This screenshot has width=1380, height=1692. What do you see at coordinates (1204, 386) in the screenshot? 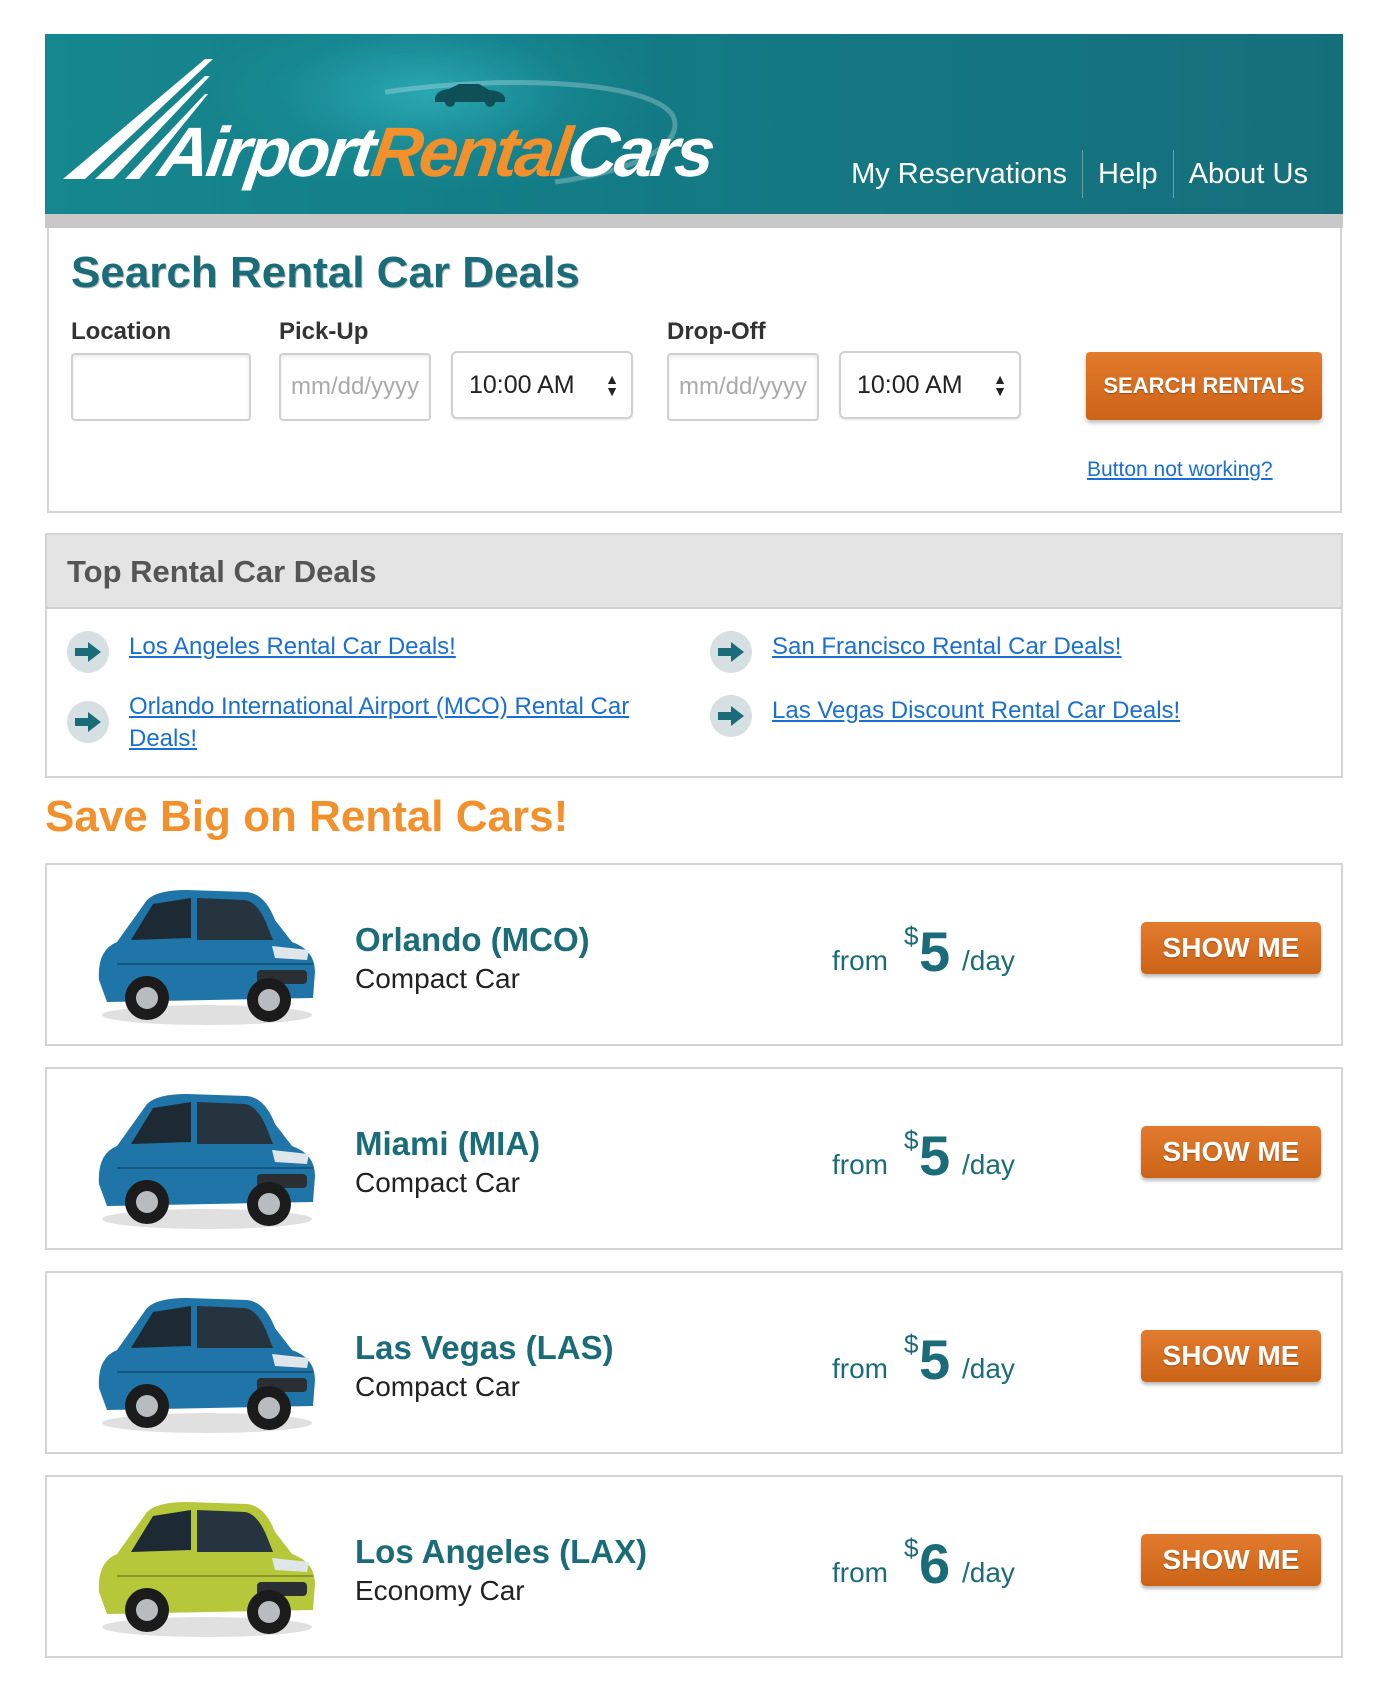
I see `search-rentals-button: SEARCH RENTALS` at bounding box center [1204, 386].